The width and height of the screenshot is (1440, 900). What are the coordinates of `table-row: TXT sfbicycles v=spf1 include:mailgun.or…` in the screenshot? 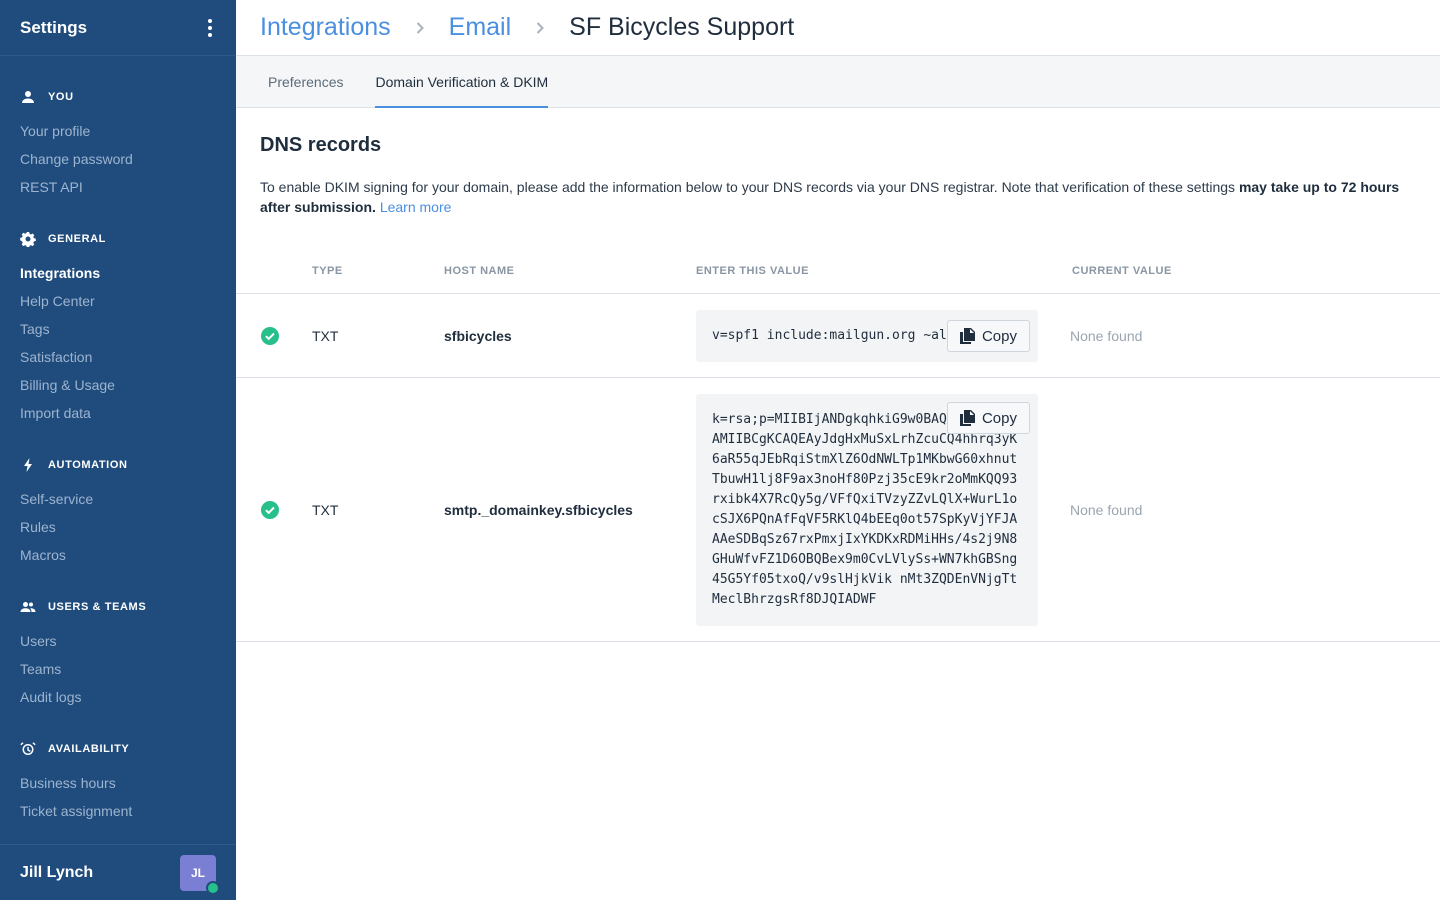 It's located at (838, 336).